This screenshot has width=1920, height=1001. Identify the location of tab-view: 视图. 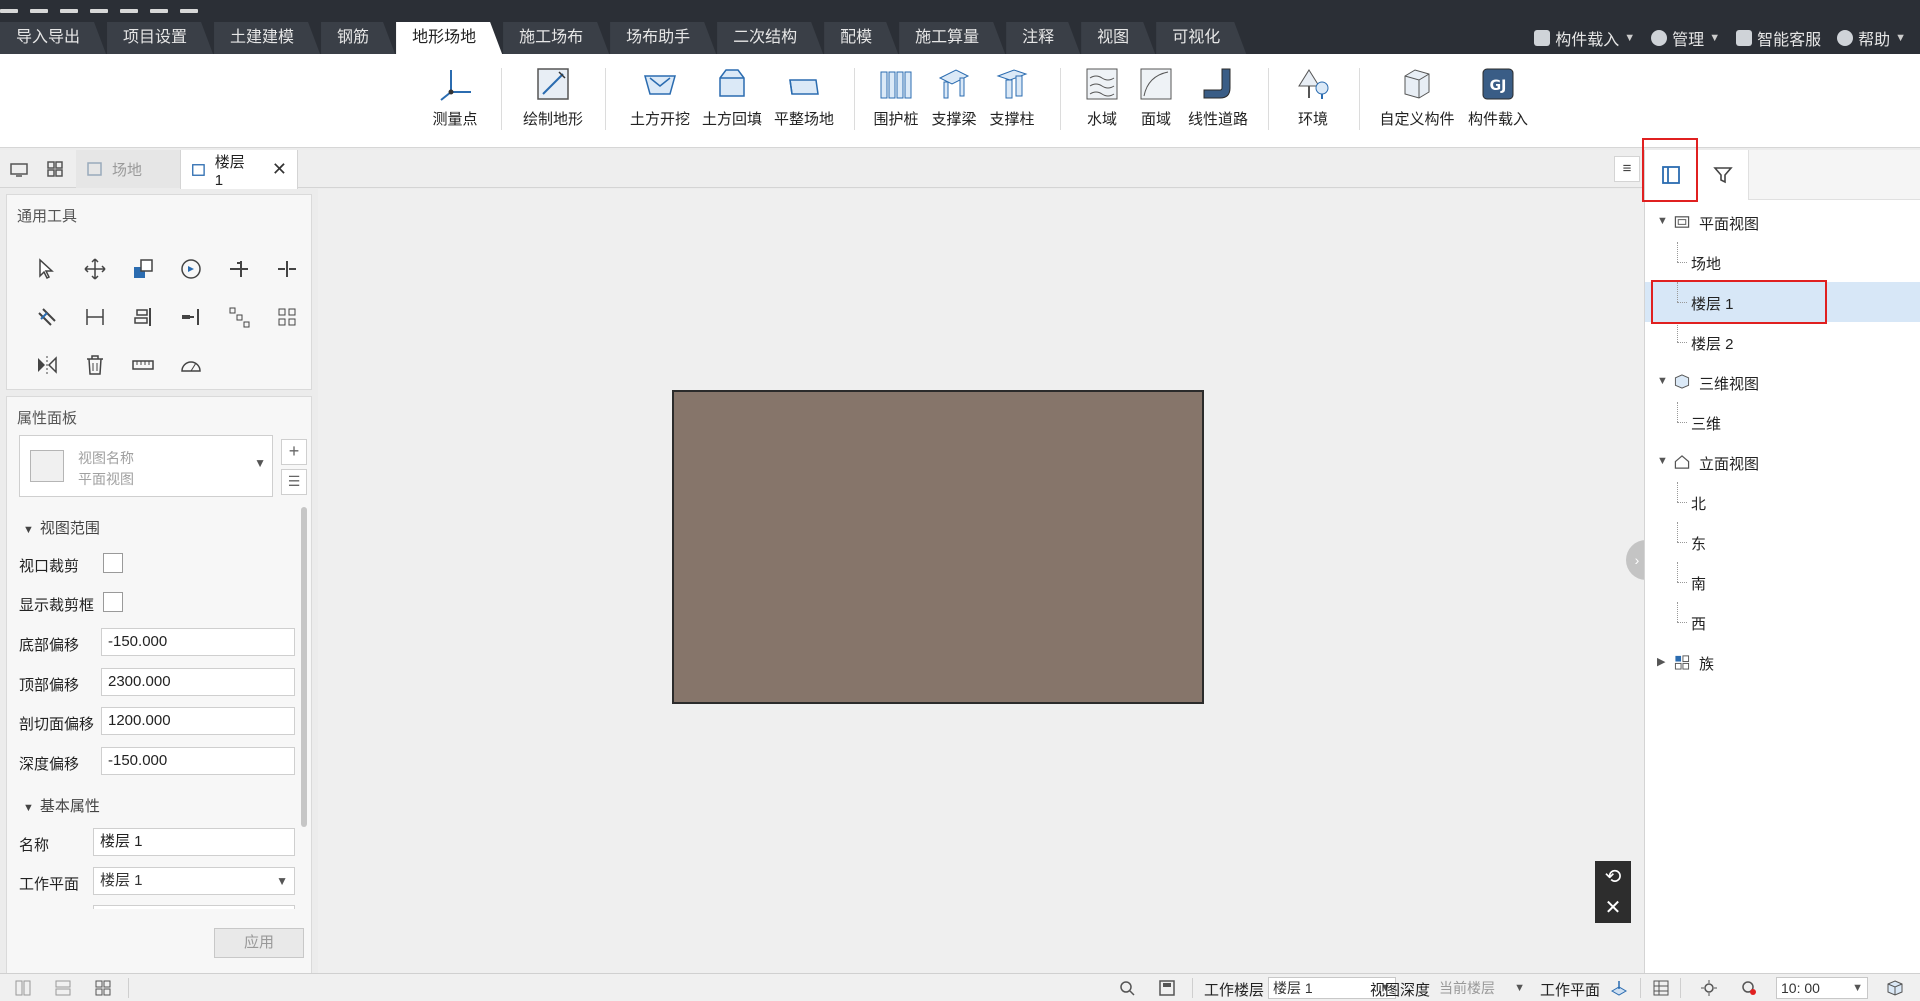
(1118, 38).